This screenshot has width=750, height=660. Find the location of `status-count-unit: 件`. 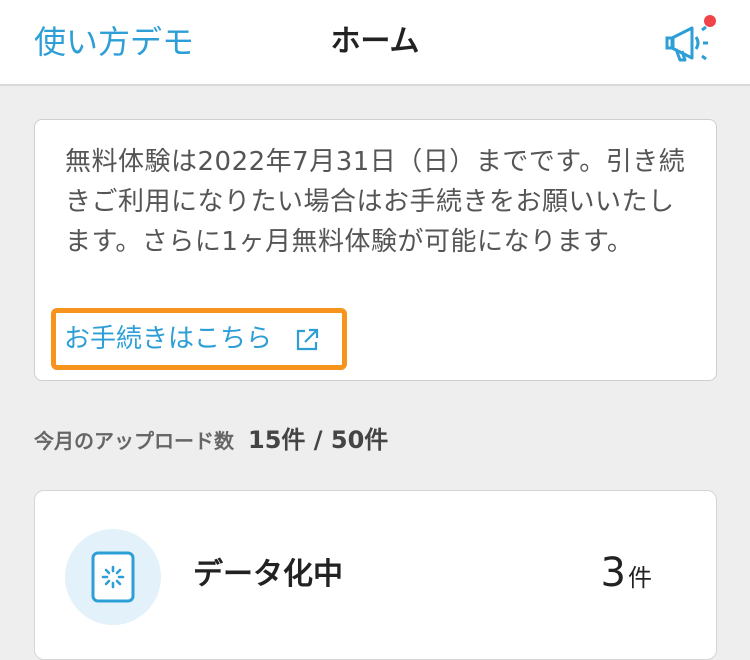

status-count-unit: 件 is located at coordinates (640, 578).